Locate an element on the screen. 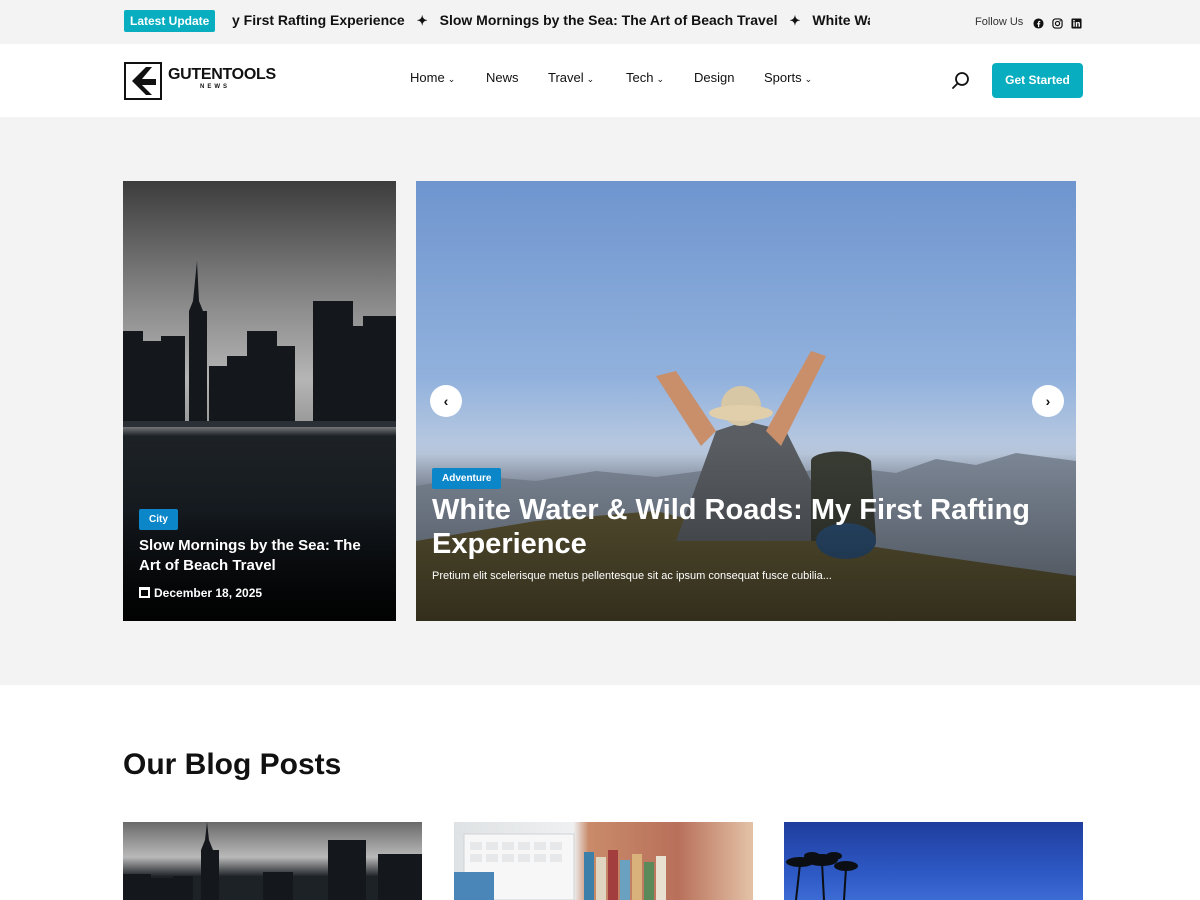  linkedin-icon is located at coordinates (1076, 23).